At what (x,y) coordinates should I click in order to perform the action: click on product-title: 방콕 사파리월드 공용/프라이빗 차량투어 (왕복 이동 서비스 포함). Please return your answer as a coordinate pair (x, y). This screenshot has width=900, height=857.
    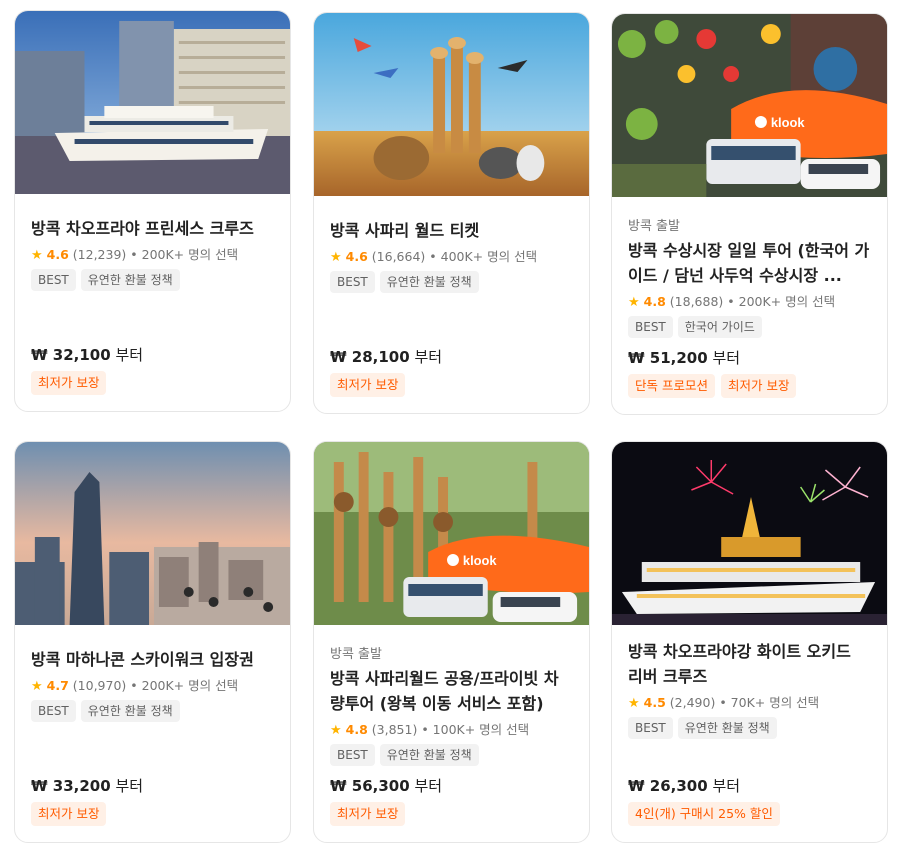
    Looking at the image, I should click on (451, 691).